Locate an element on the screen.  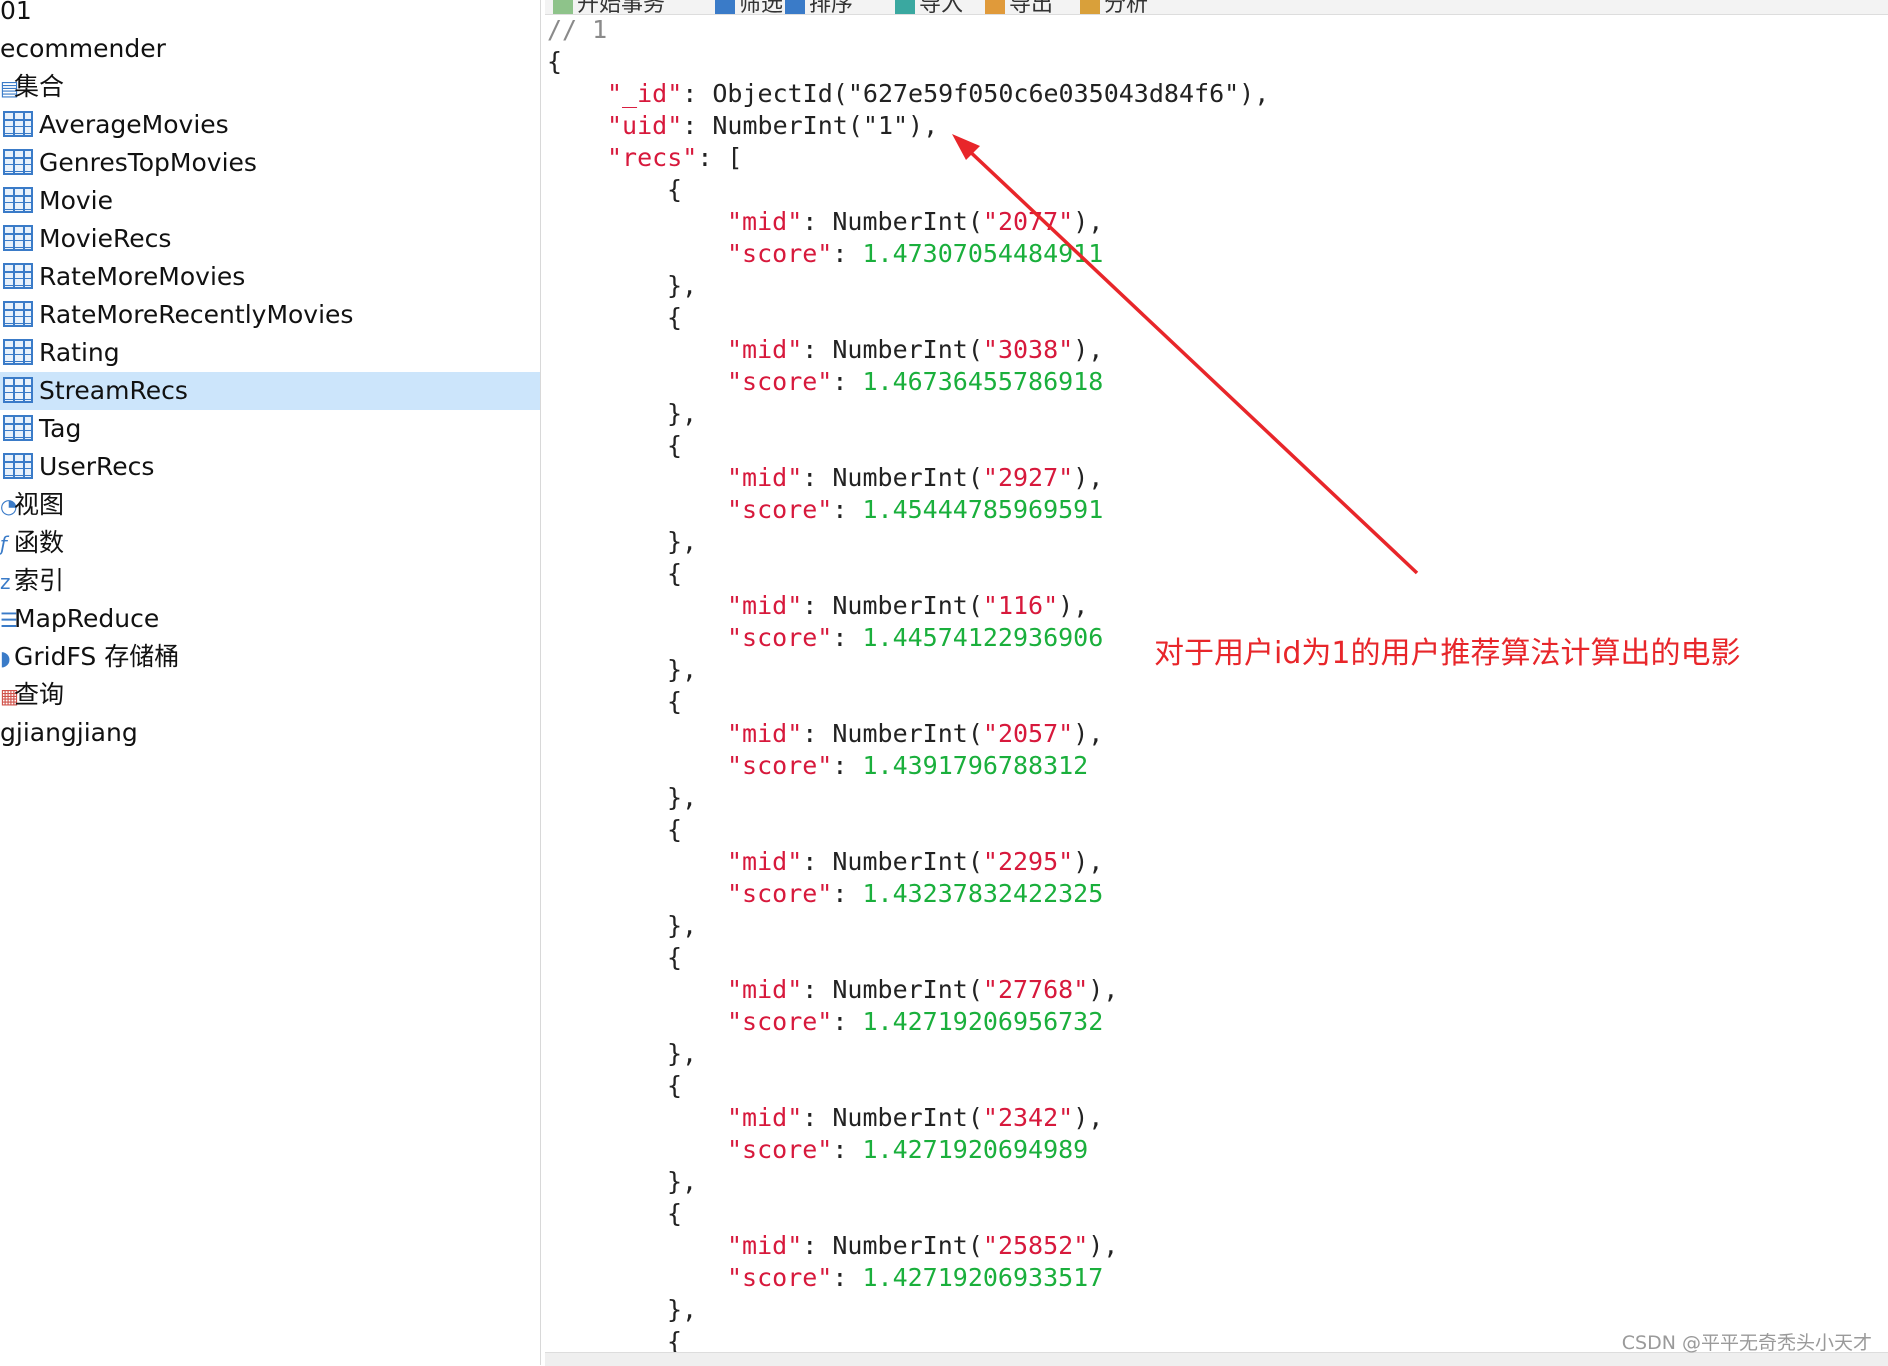
annotation-text: 对于用户id为1的用户推荐算法计算出的电影 is located at coordinates (1447, 653).